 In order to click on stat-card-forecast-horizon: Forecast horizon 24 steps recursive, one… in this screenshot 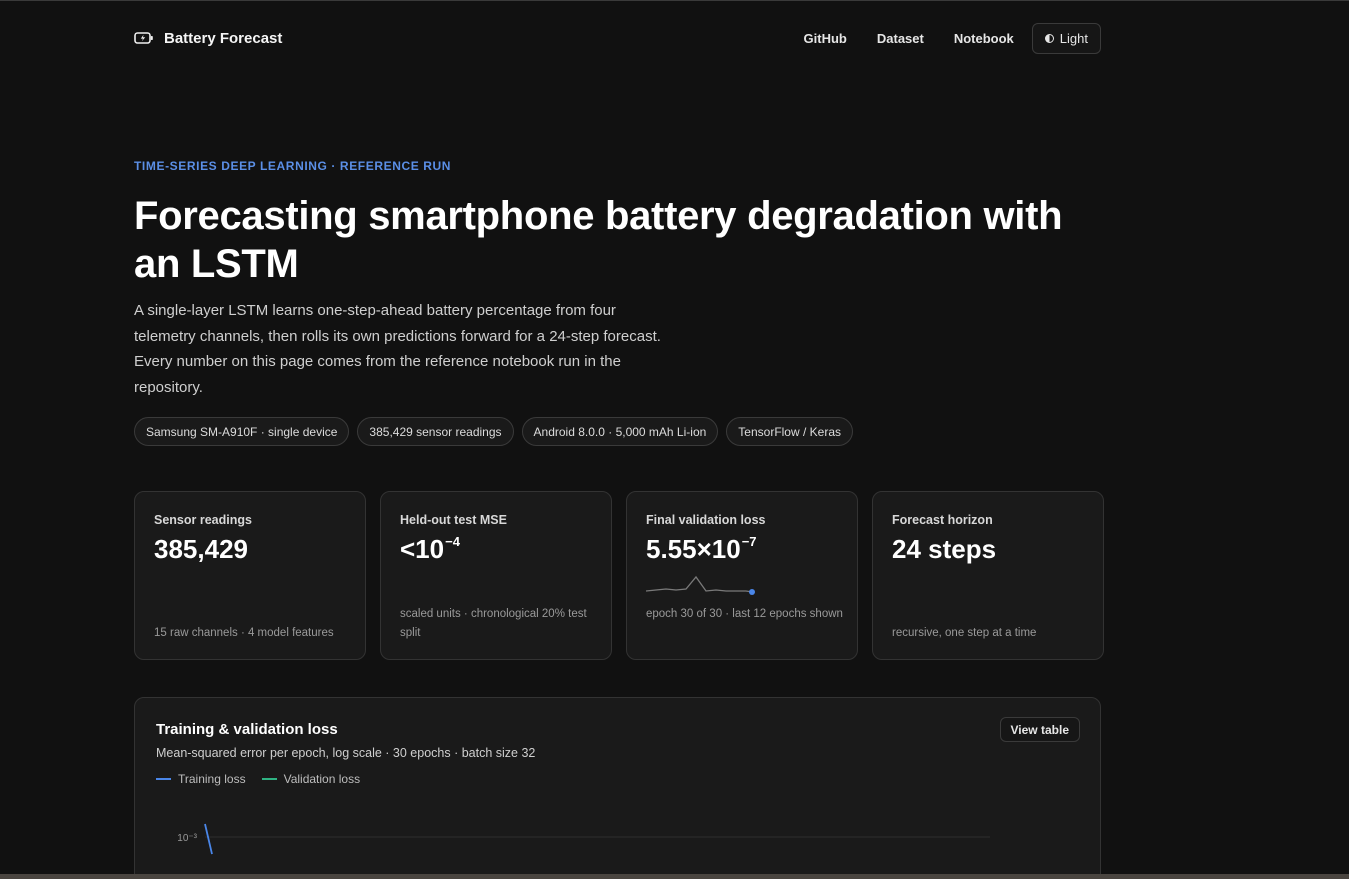, I will do `click(988, 575)`.